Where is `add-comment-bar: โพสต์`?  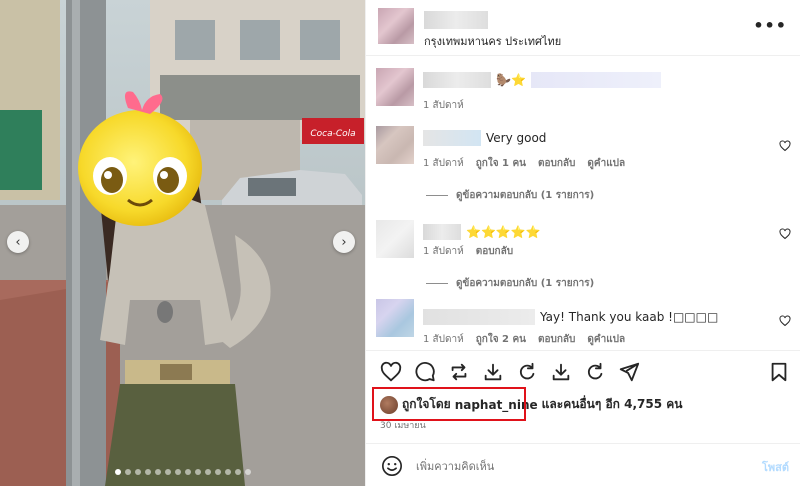
add-comment-bar: โพสต์ is located at coordinates (583, 464).